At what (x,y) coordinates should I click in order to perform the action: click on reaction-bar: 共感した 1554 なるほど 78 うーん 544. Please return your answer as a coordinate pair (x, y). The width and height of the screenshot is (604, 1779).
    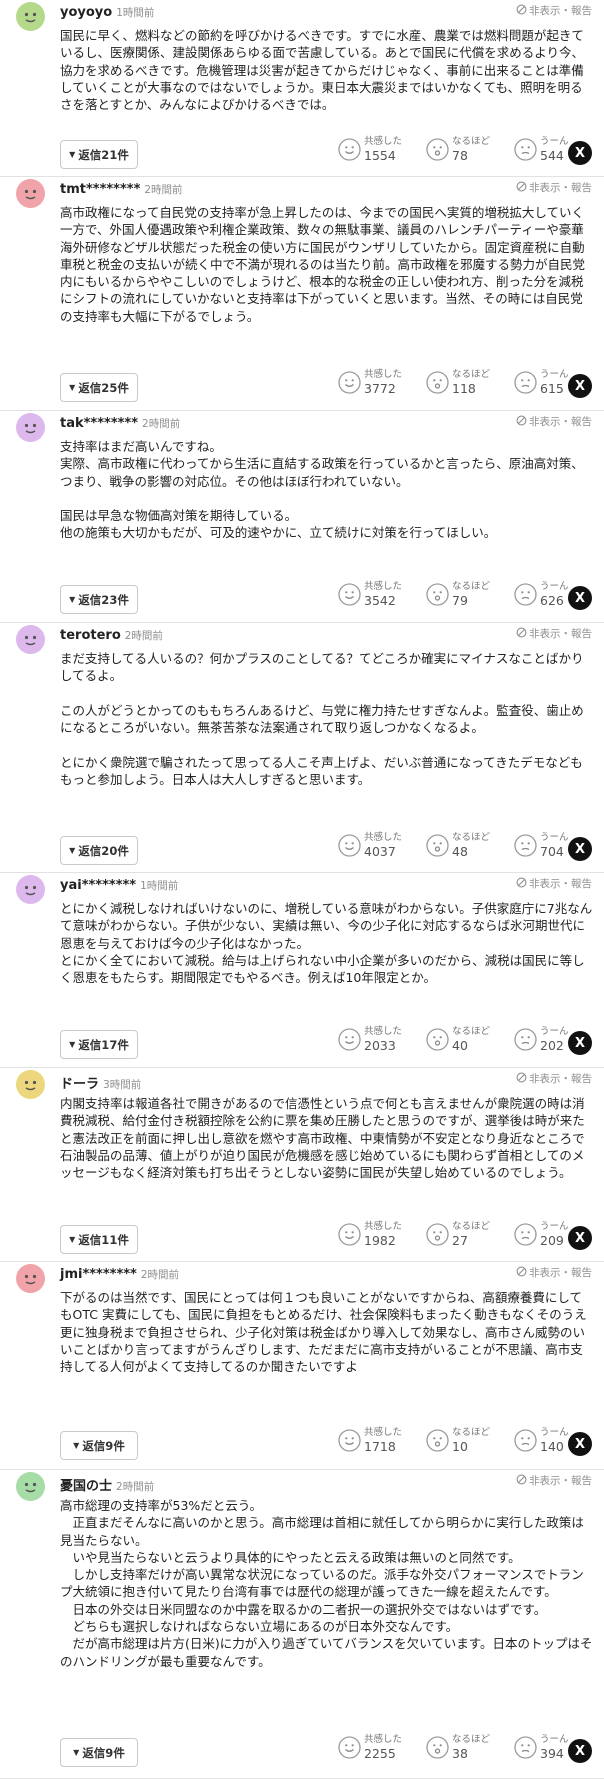
    Looking at the image, I should click on (470, 149).